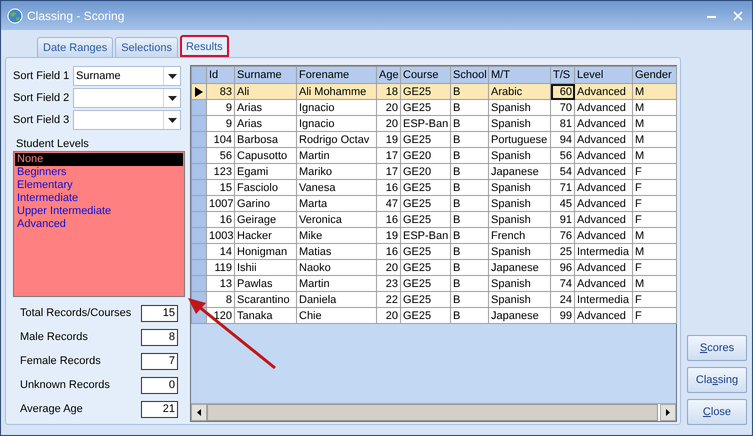 This screenshot has height=436, width=753. Describe the element at coordinates (336, 140) in the screenshot. I see `table-cell: Rodrigo Octav` at that location.